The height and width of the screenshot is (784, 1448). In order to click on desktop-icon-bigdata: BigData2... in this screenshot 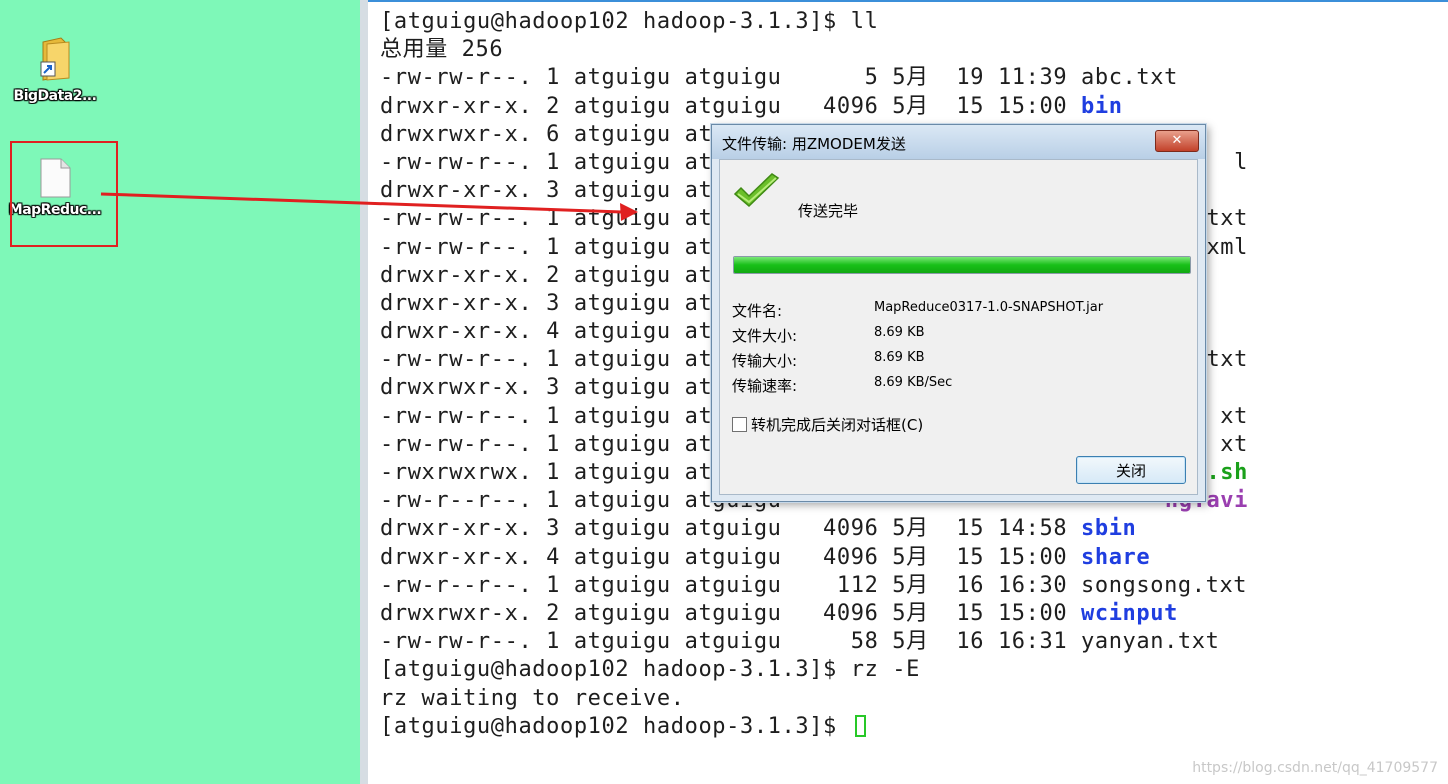, I will do `click(55, 70)`.